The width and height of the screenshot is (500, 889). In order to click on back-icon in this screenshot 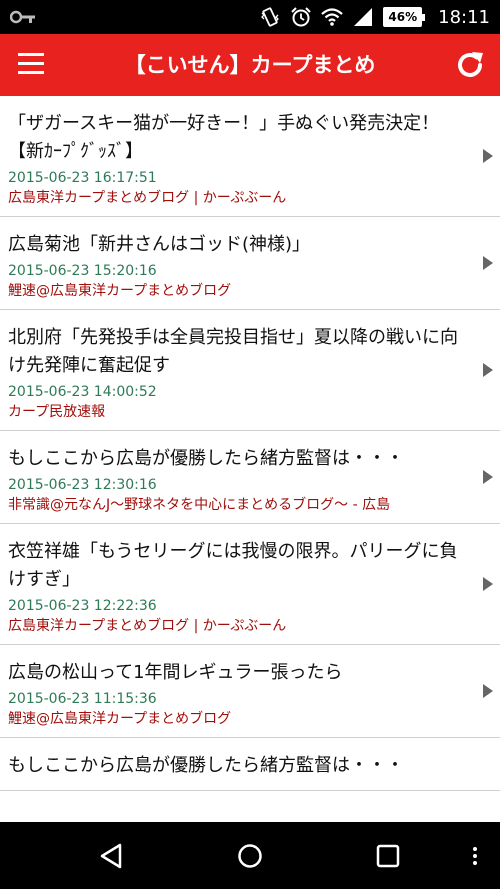, I will do `click(112, 856)`.